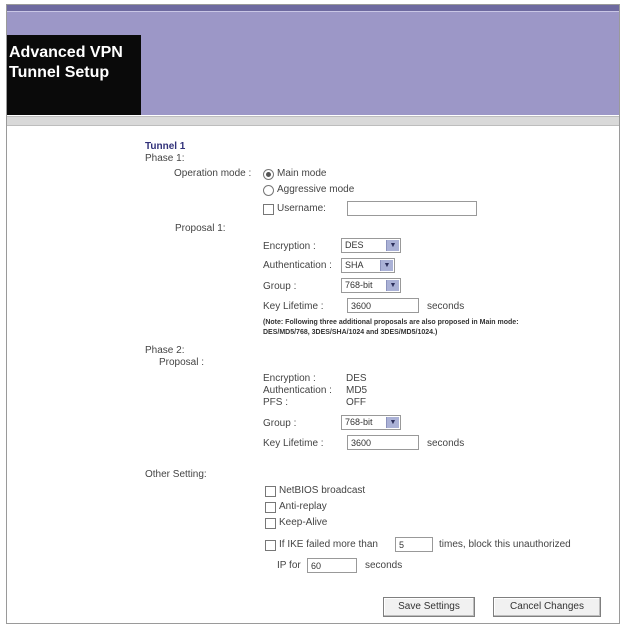 This screenshot has width=626, height=632. I want to click on keepalive-checkbox, so click(270, 523).